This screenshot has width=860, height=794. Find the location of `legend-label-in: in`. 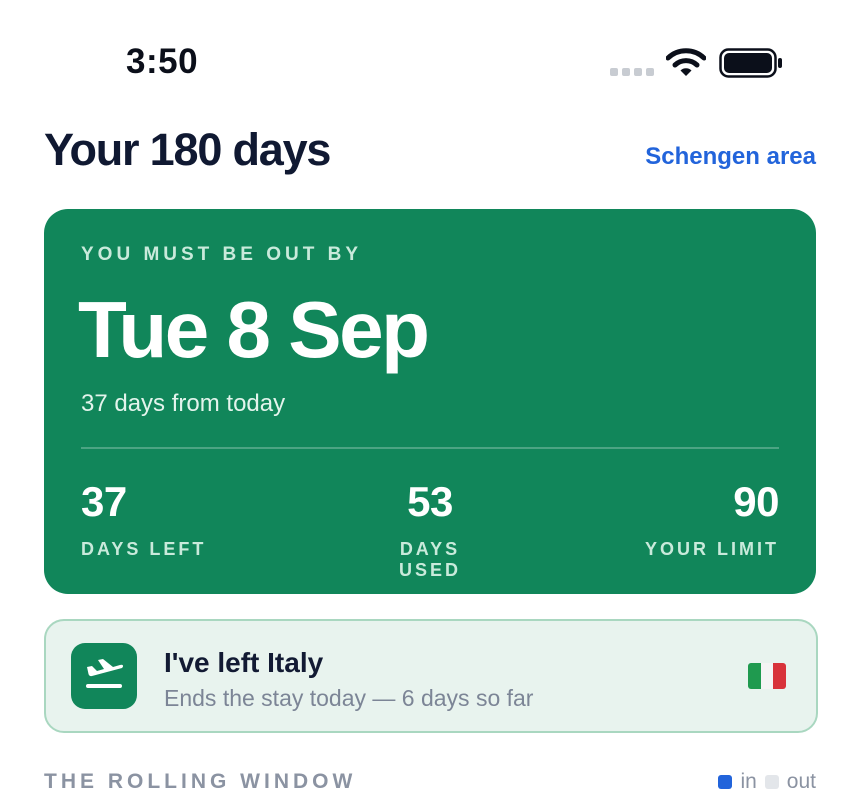

legend-label-in: in is located at coordinates (748, 781).